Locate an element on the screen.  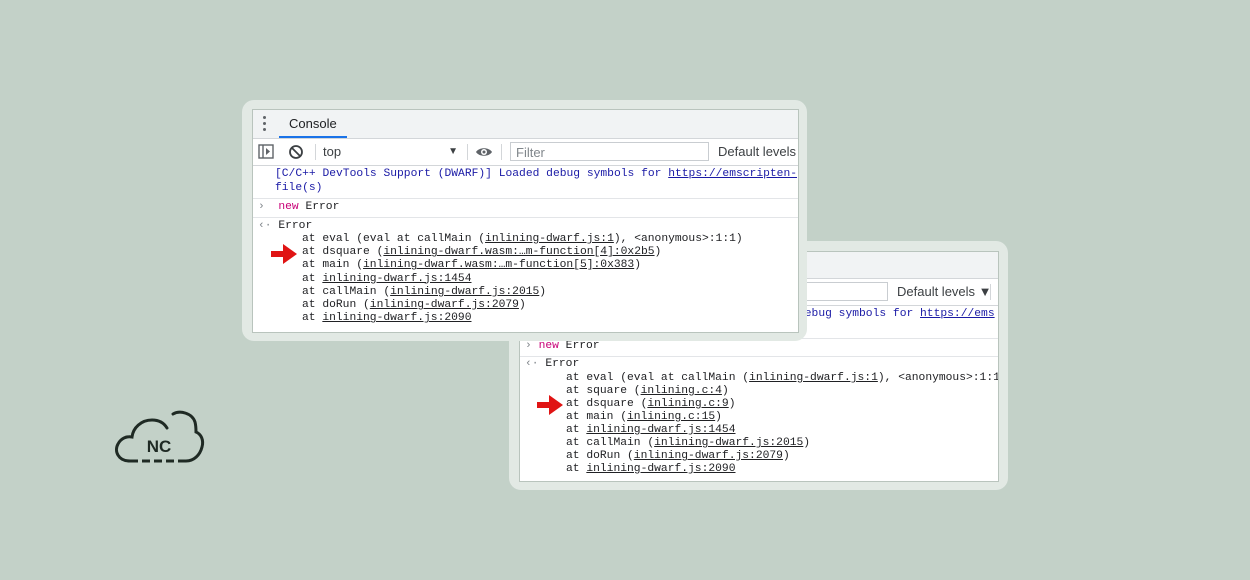
live-expression-eye-icon is located at coordinates (484, 152).